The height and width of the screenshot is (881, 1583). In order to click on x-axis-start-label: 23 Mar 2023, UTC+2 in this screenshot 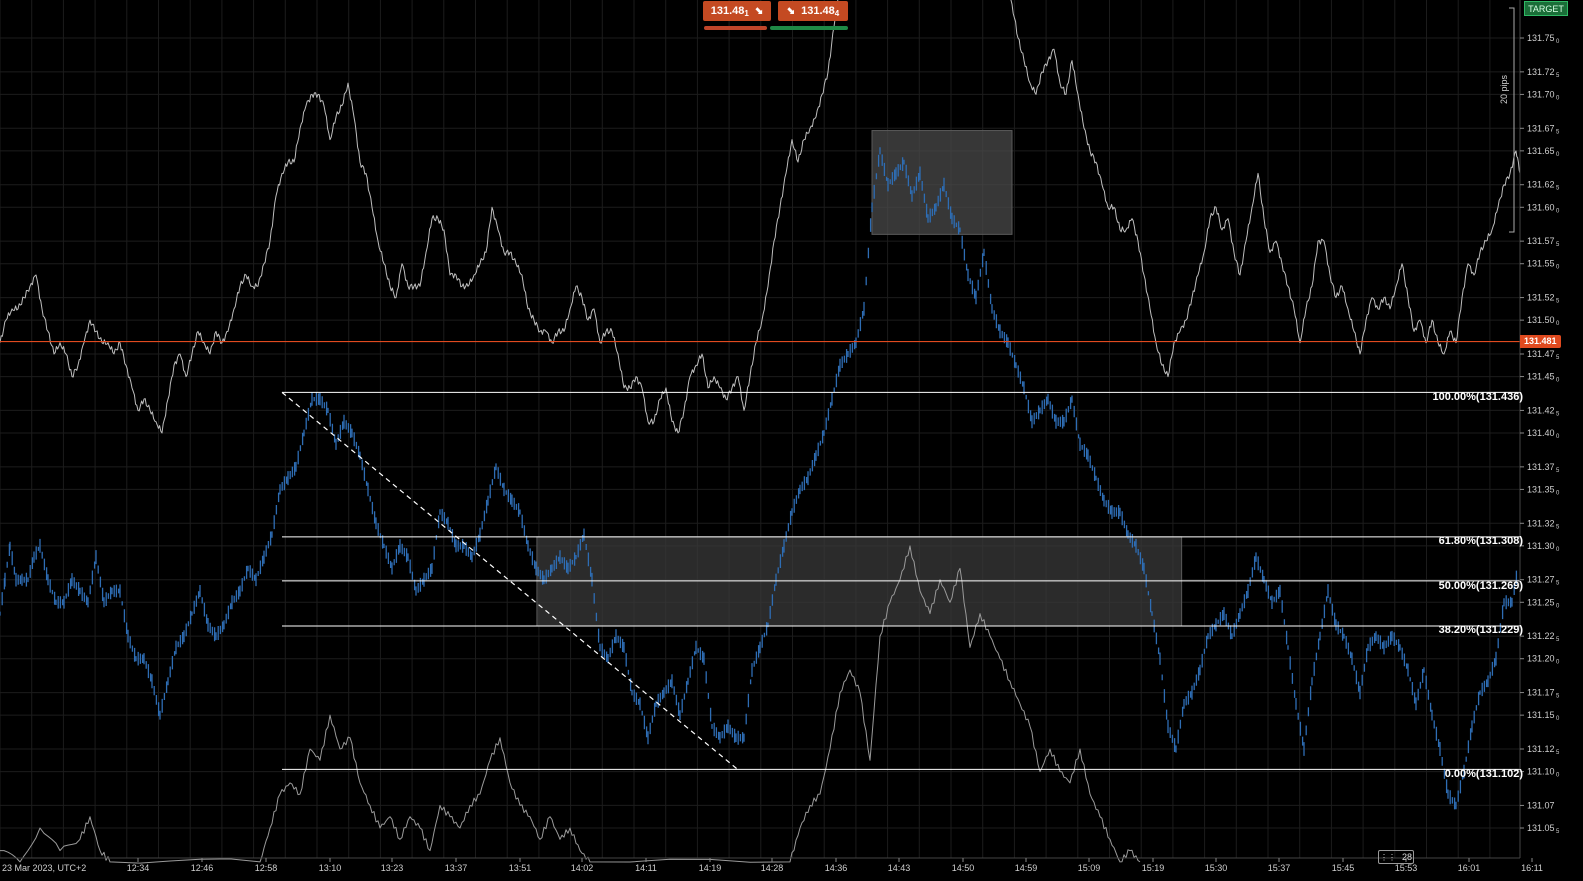, I will do `click(44, 868)`.